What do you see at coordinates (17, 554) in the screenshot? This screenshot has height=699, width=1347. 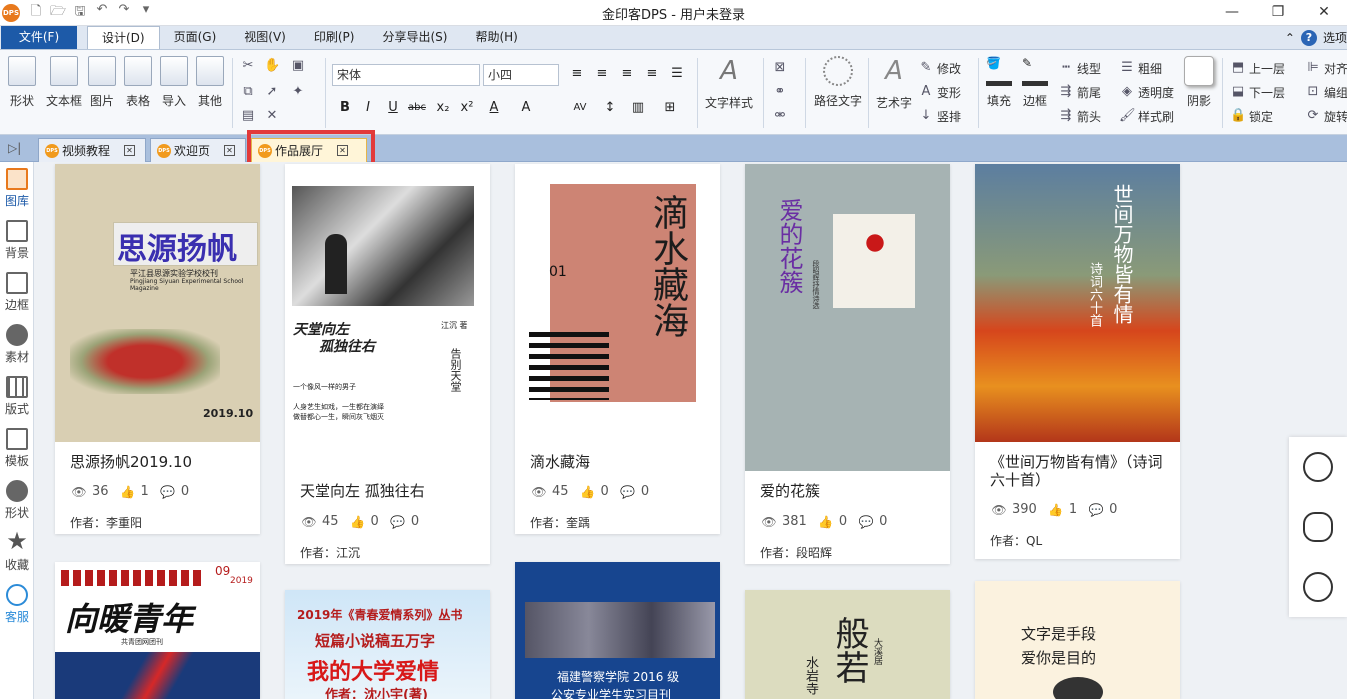 I see `sidebar-item-favorites: ★ 收藏` at bounding box center [17, 554].